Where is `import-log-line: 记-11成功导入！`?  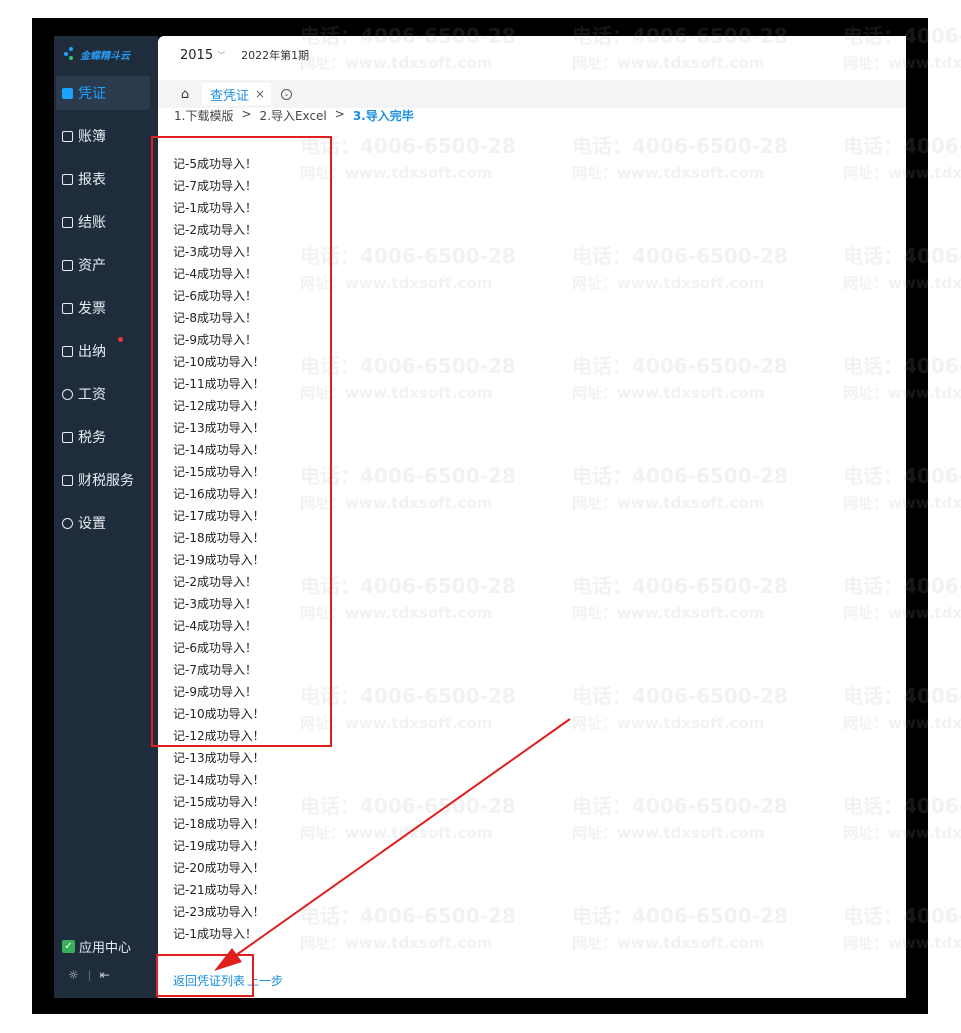
import-log-line: 记-11成功导入！ is located at coordinates (219, 384).